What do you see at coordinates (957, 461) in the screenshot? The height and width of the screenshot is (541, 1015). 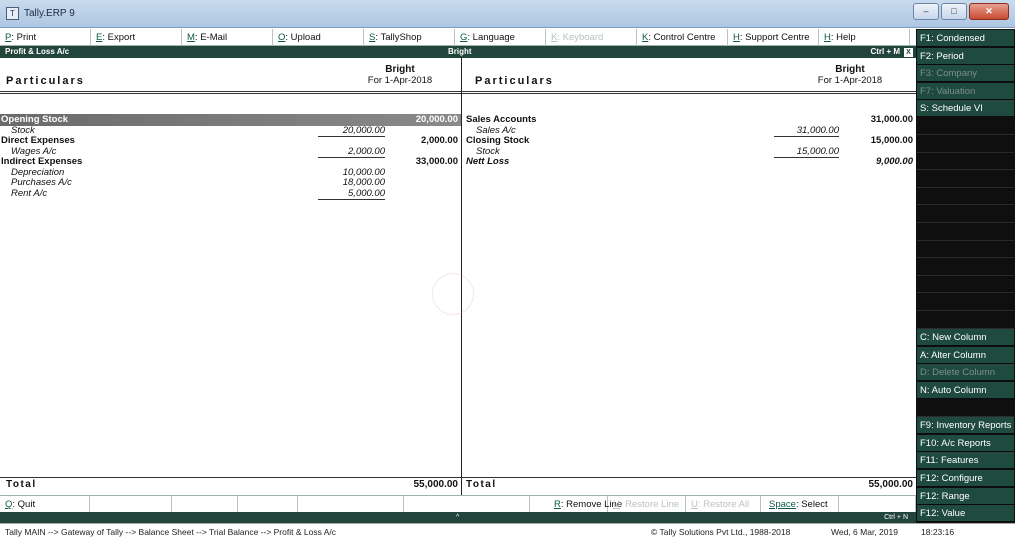 I see `panel-button-label: : Features` at bounding box center [957, 461].